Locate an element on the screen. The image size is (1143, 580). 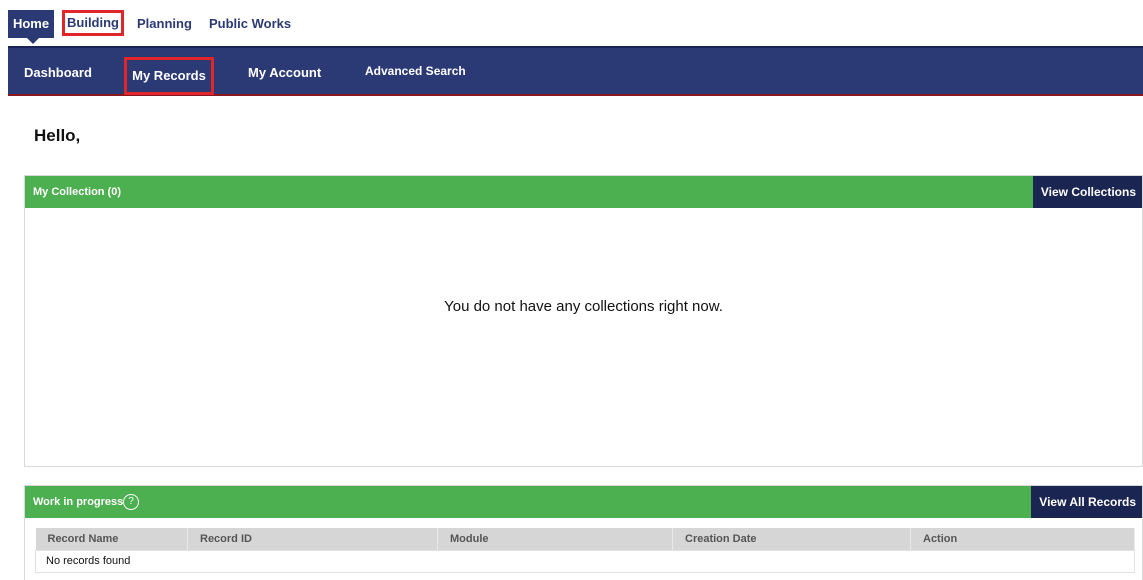
question-circle-icon: ? is located at coordinates (131, 502).